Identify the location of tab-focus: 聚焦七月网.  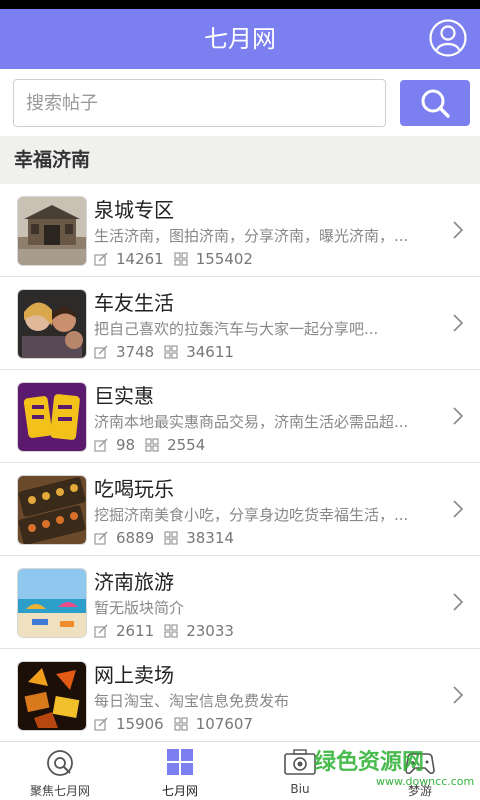
(60, 771).